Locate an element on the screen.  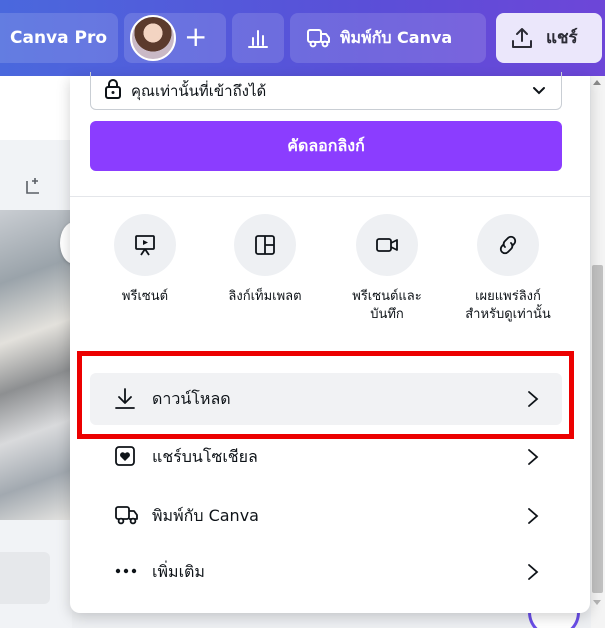
access-level-label: คุณเท่านั้นที่เข้าถึงได้ is located at coordinates (199, 91).